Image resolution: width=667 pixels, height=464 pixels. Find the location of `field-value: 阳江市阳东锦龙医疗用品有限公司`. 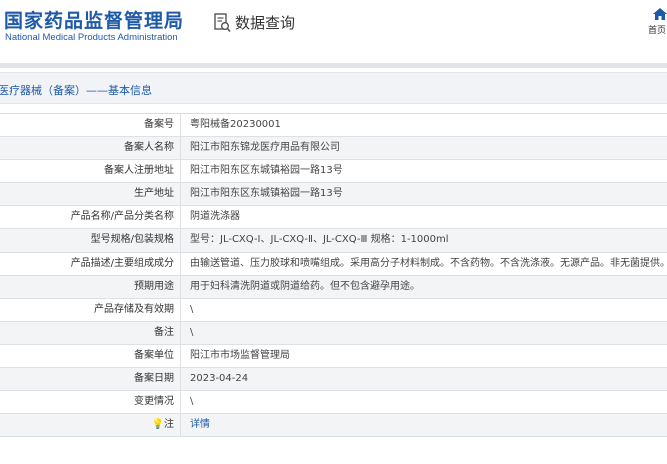

field-value: 阳江市阳东锦龙医疗用品有限公司 is located at coordinates (265, 148).